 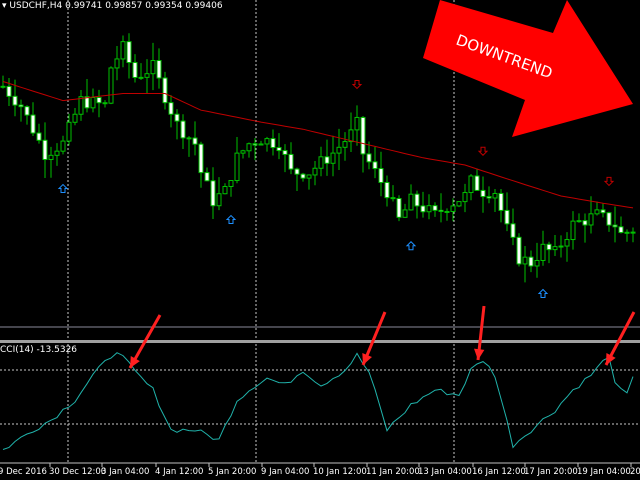 I want to click on time-tick-label: 4 Jan 12:00, so click(x=179, y=472).